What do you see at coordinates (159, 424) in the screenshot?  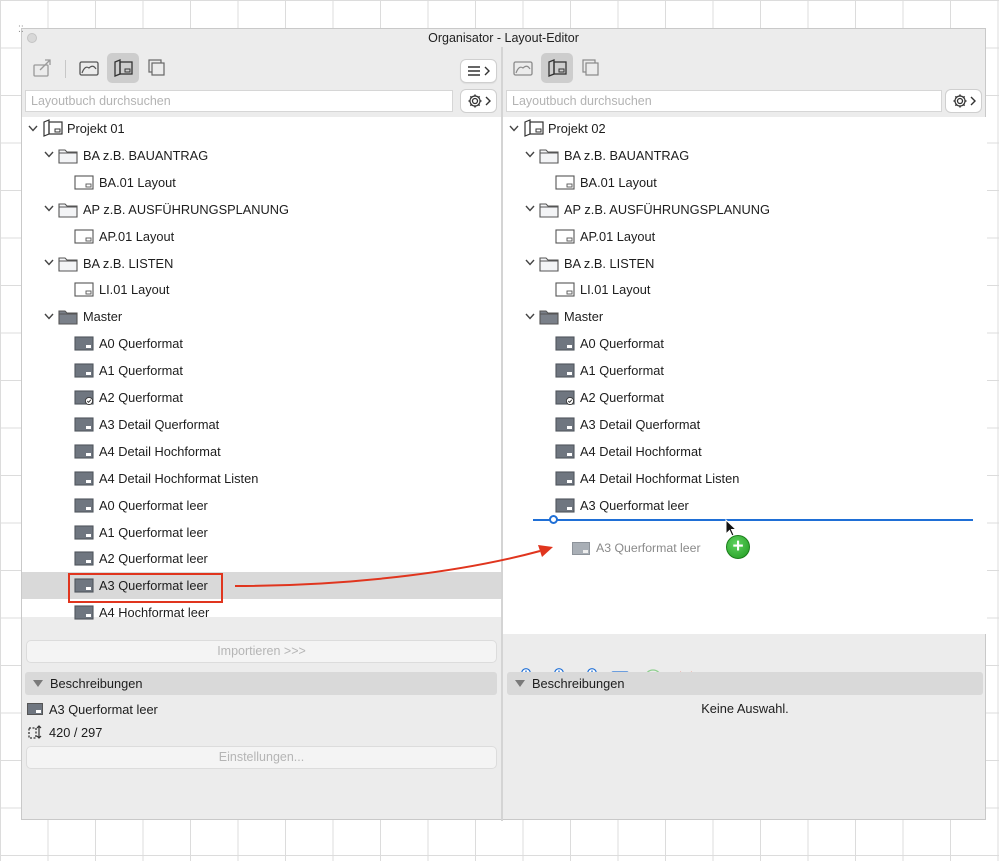 I see `tree-item-label: A3 Detail Querformat` at bounding box center [159, 424].